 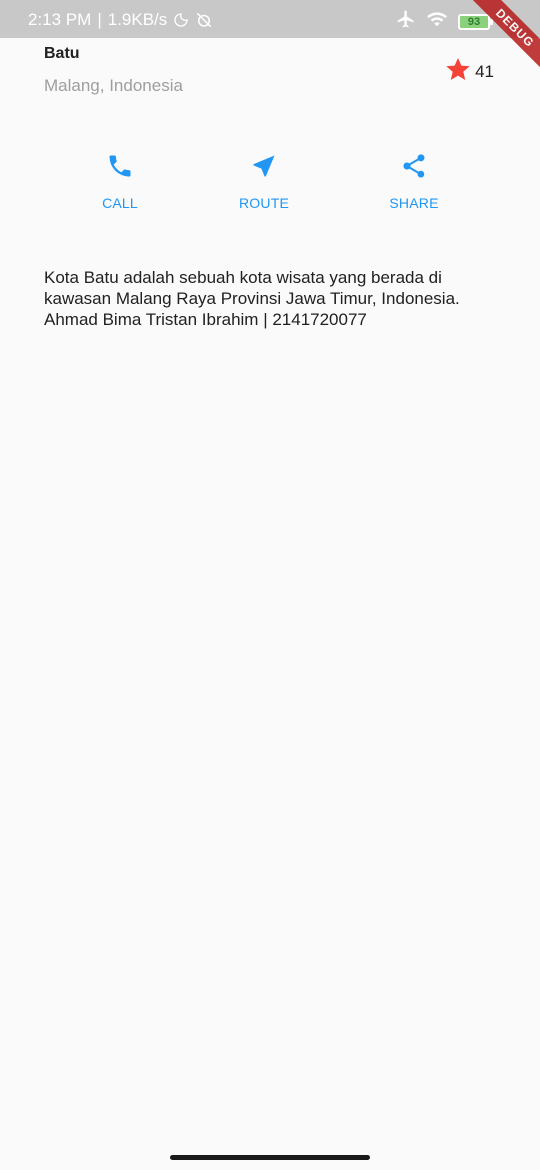 I want to click on place-location: Malang, Indonesia, so click(x=113, y=85).